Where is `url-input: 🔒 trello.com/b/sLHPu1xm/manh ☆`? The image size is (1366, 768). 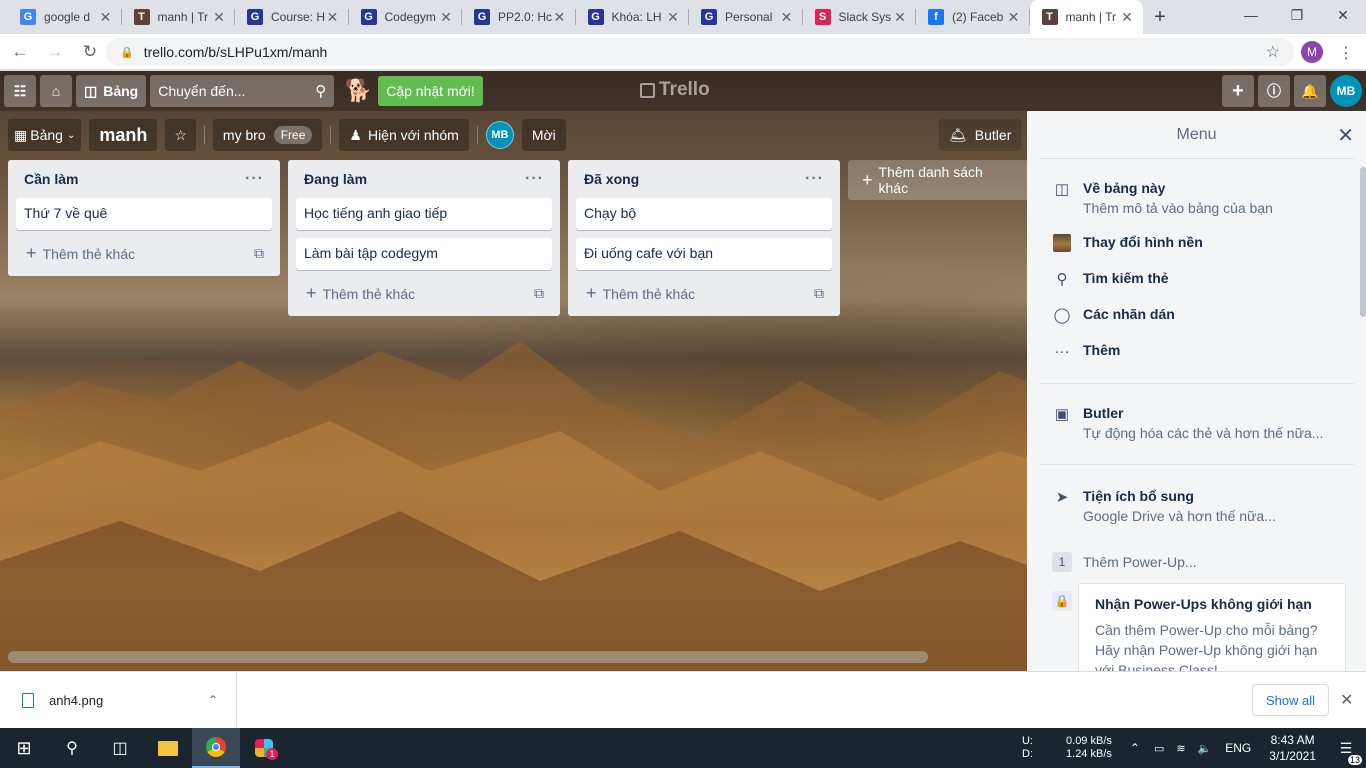
url-input: 🔒 trello.com/b/sLHPu1xm/manh ☆ is located at coordinates (700, 52).